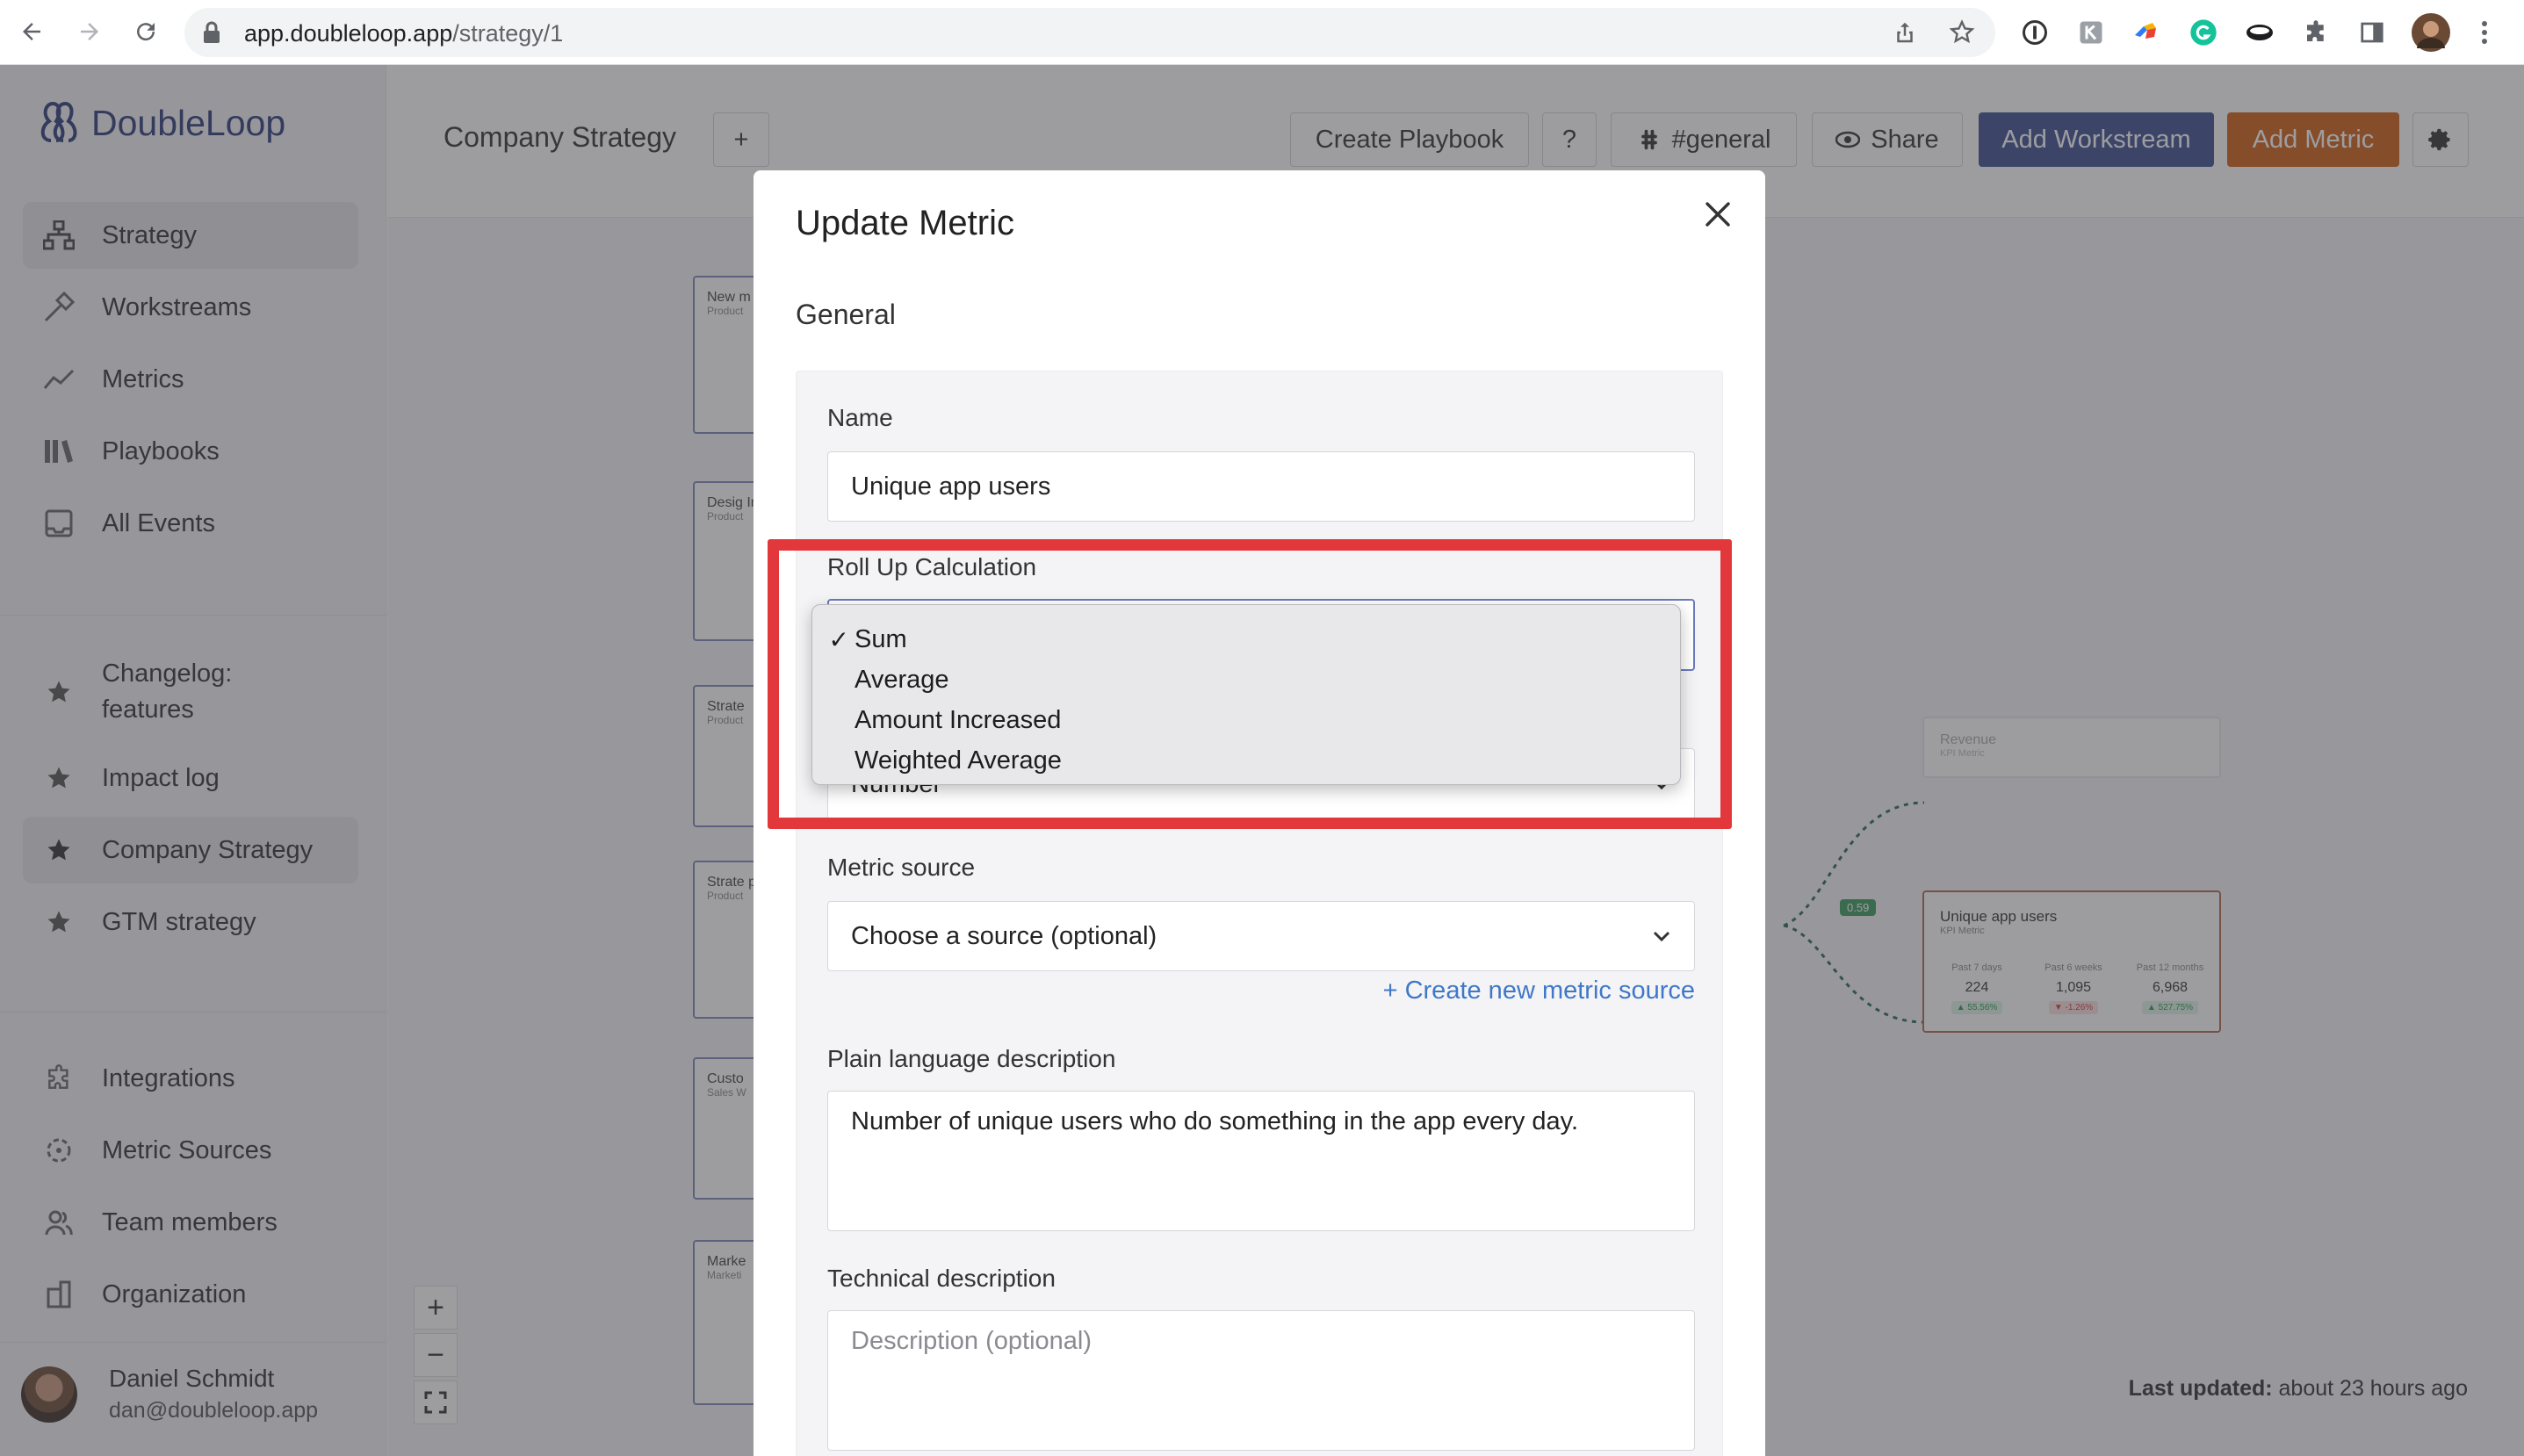 The width and height of the screenshot is (2524, 1456). Describe the element at coordinates (1246, 720) in the screenshot. I see `rollup-option-amount-increased: Amount Increased` at that location.